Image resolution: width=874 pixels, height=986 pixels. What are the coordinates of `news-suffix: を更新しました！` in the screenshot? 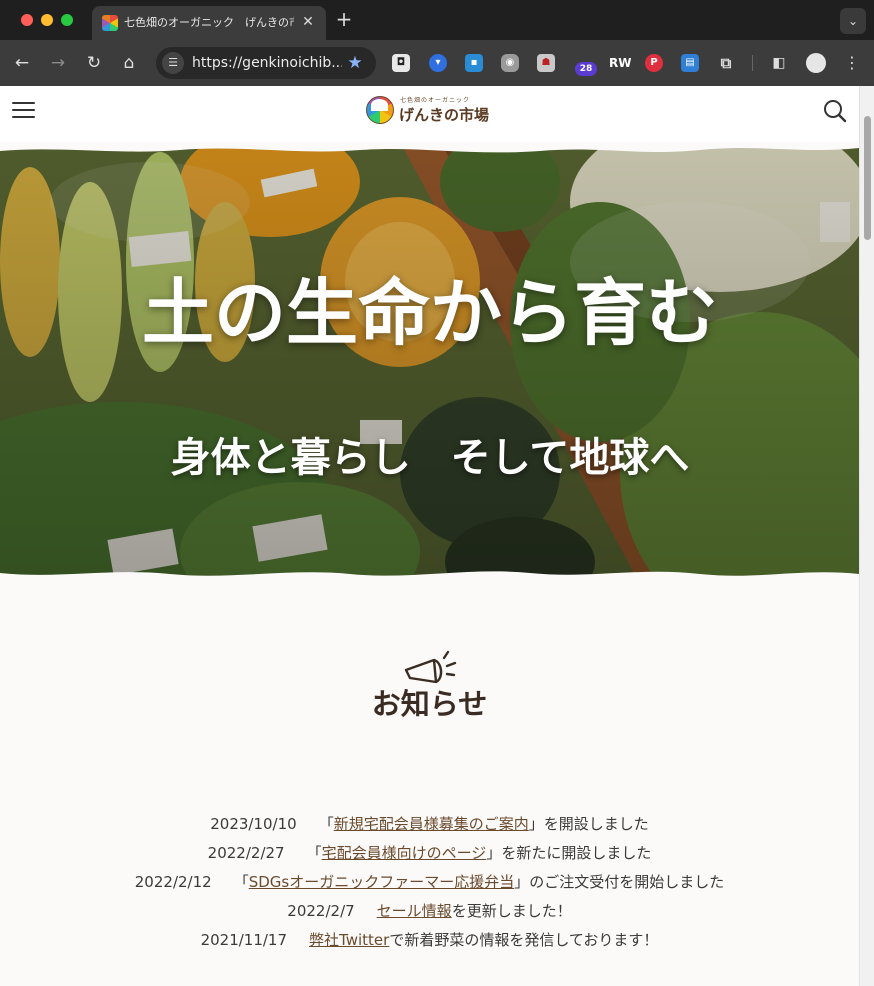 It's located at (511, 911).